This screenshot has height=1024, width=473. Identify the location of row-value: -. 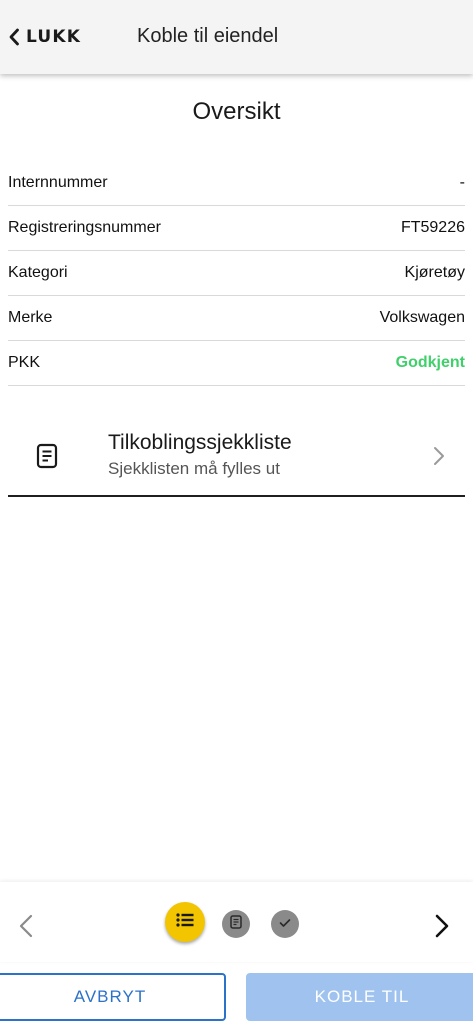
(462, 182).